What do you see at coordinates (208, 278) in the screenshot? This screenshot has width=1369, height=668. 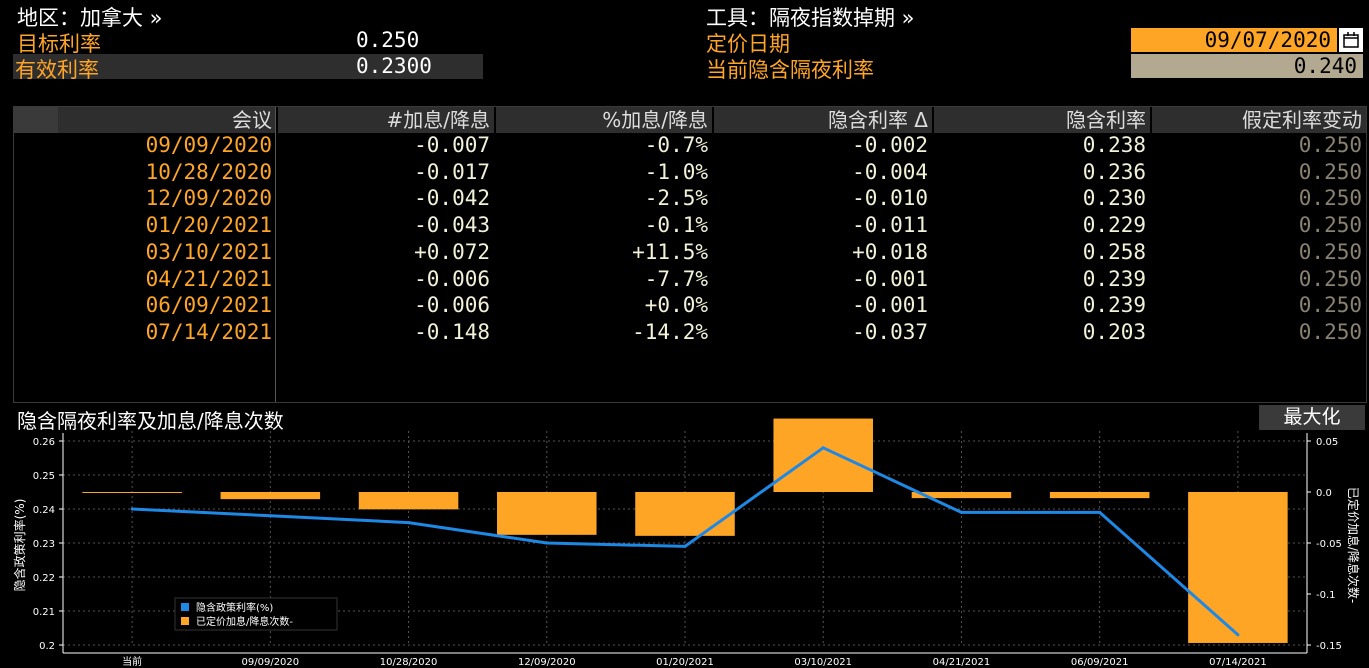 I see `meeting-date-cell: 04/21/2021` at bounding box center [208, 278].